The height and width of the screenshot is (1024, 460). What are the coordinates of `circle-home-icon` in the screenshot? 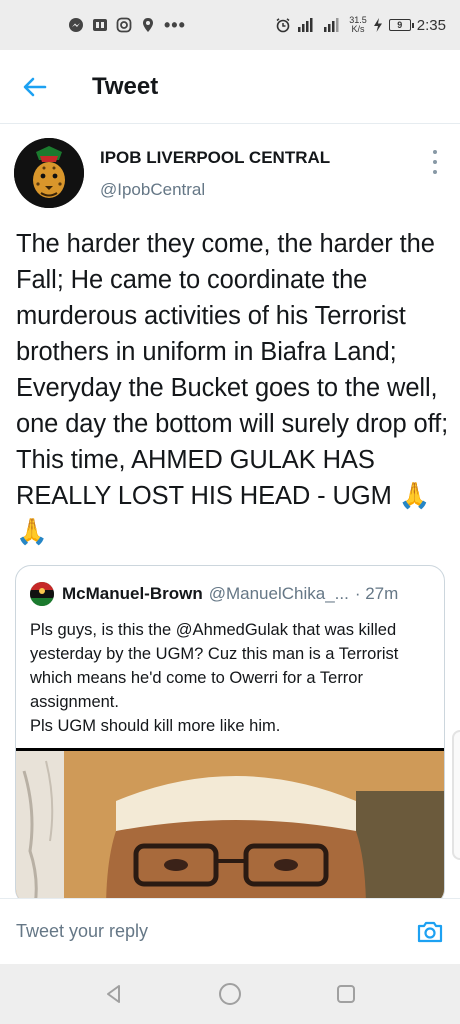 It's located at (230, 994).